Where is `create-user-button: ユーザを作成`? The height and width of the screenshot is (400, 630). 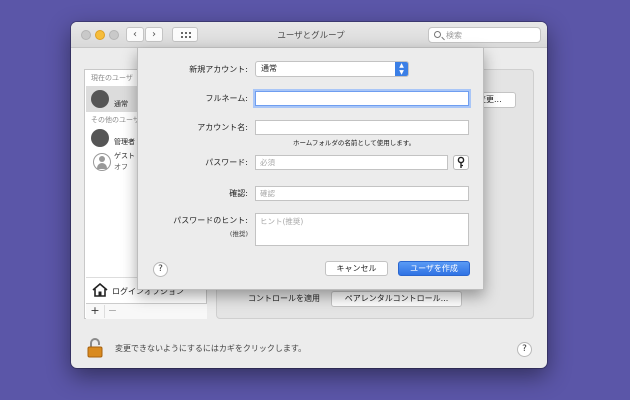
create-user-button: ユーザを作成 is located at coordinates (434, 268).